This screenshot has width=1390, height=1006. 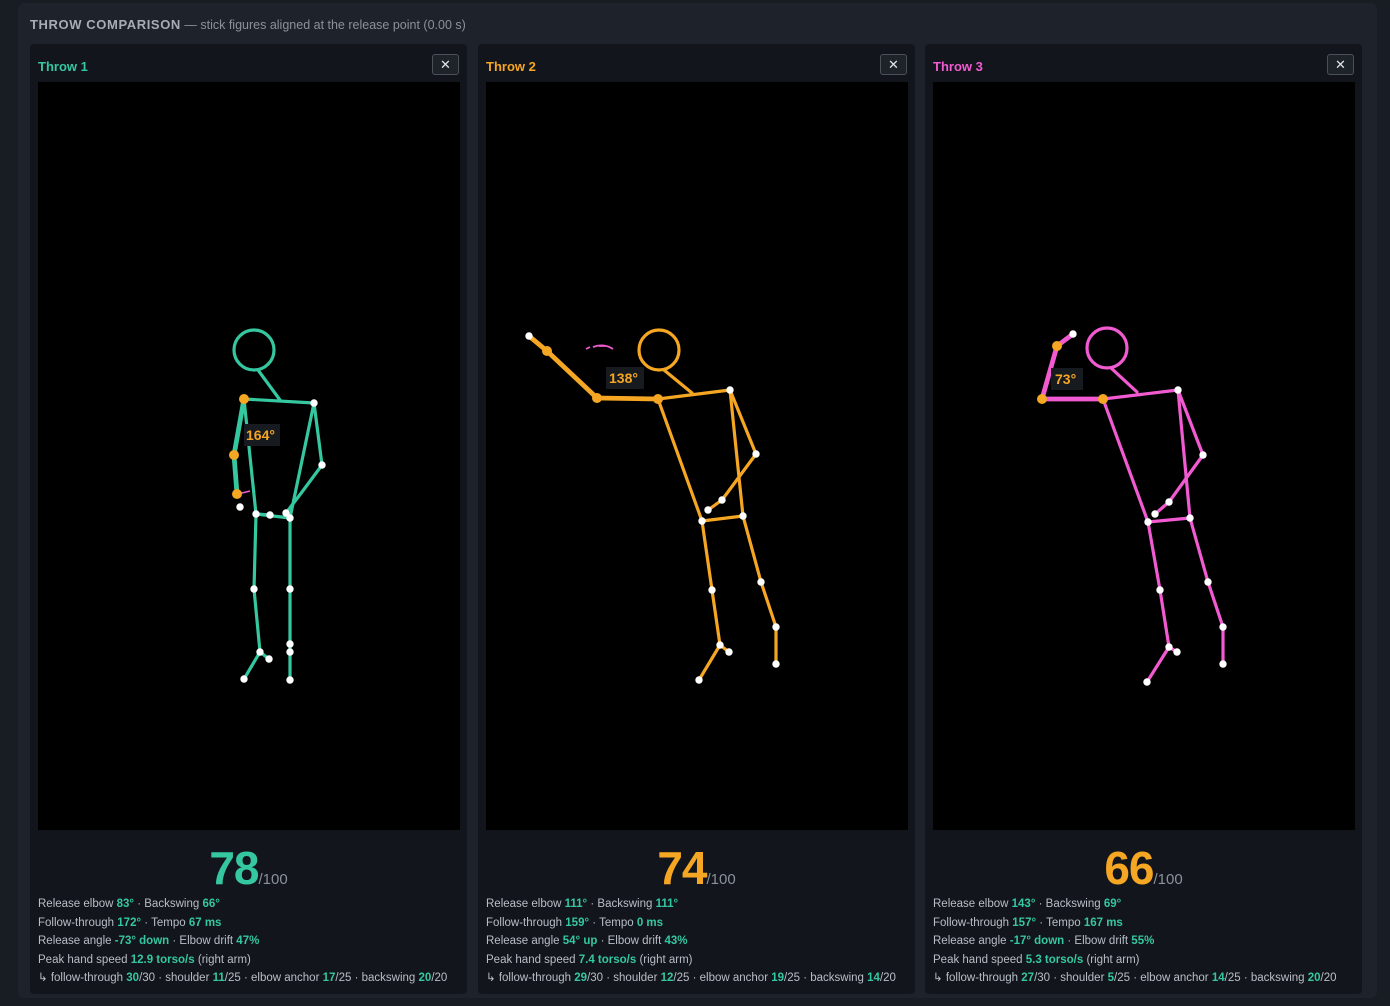 I want to click on stats-line-1: Release elbow 111° · Backswing 111°, so click(x=582, y=904).